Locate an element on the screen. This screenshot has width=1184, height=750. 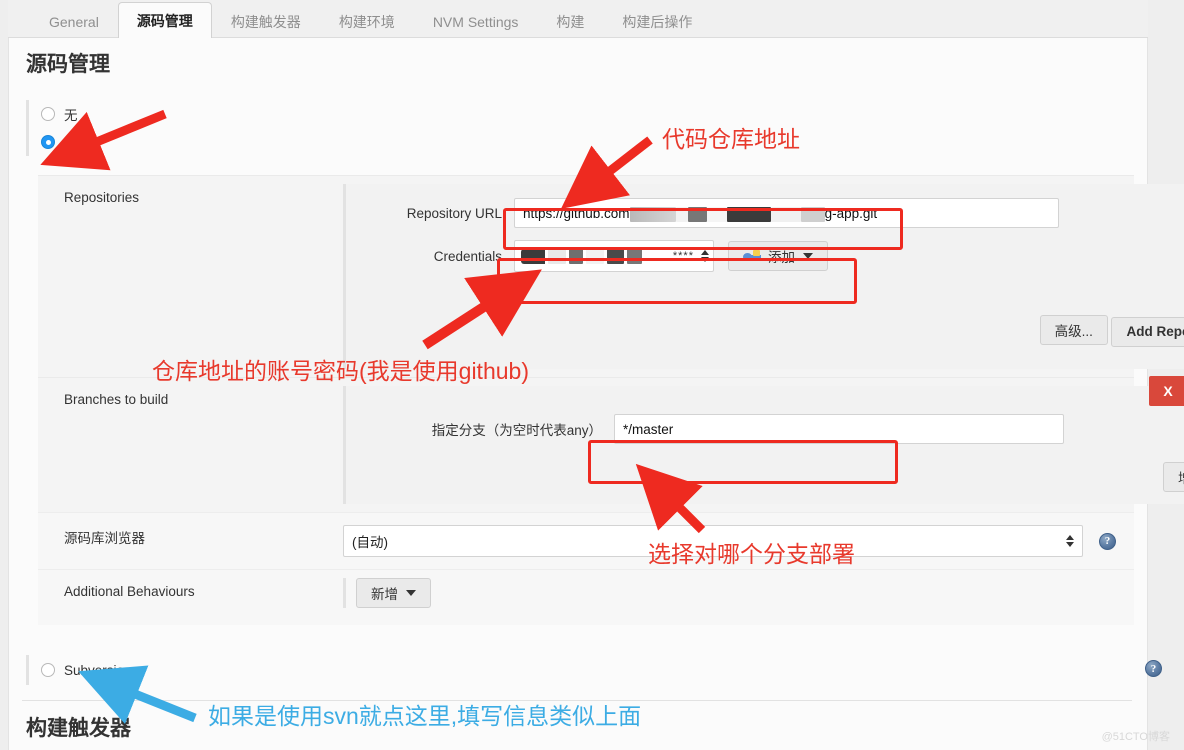
key-icon is located at coordinates (752, 256).